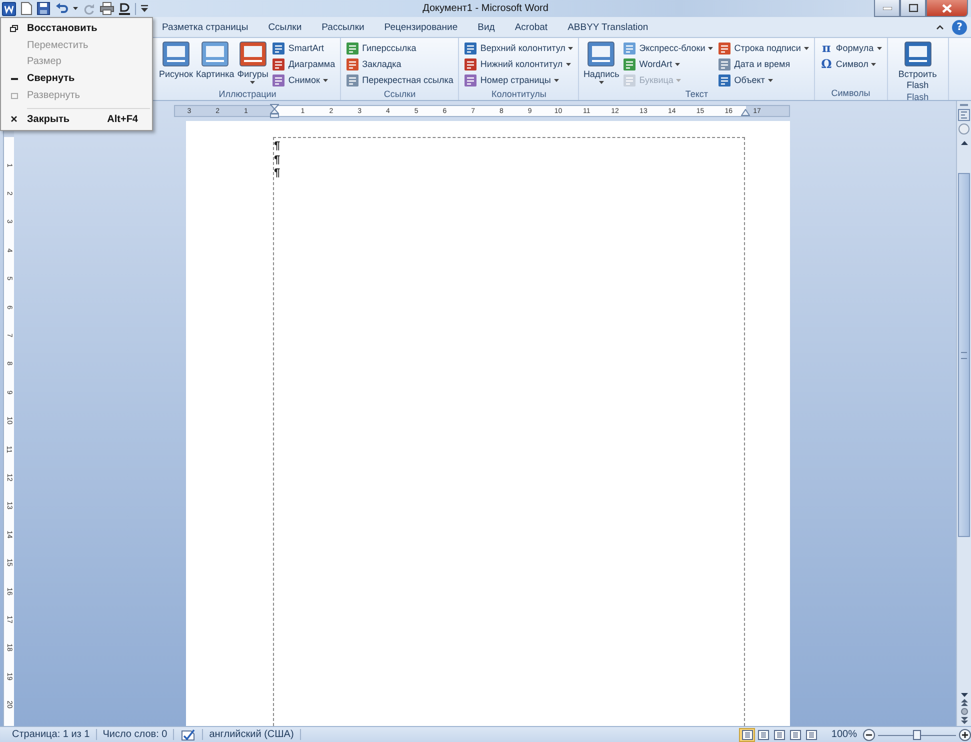 The height and width of the screenshot is (742, 971). I want to click on ribbon-button: Экспресс-блоки, so click(668, 48).